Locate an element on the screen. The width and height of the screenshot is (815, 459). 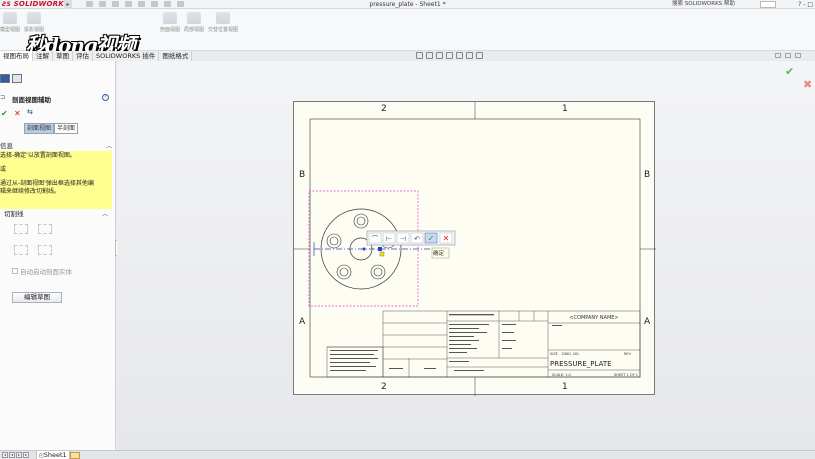
command-tabs: 视图布局 注解 草图 评估 SOLIDWORKS 插件 图纸格式 is located at coordinates (96, 56).